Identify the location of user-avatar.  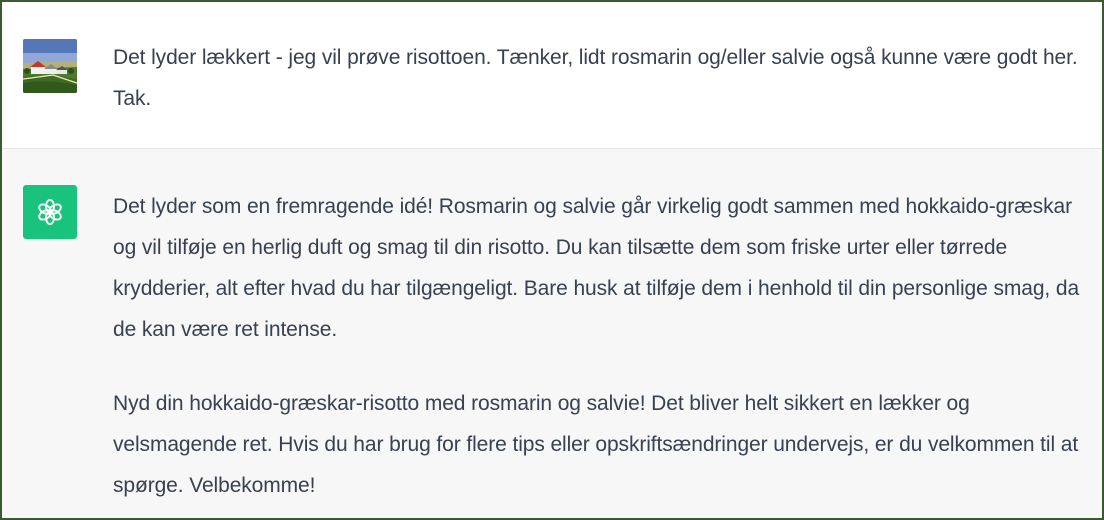
(50, 66).